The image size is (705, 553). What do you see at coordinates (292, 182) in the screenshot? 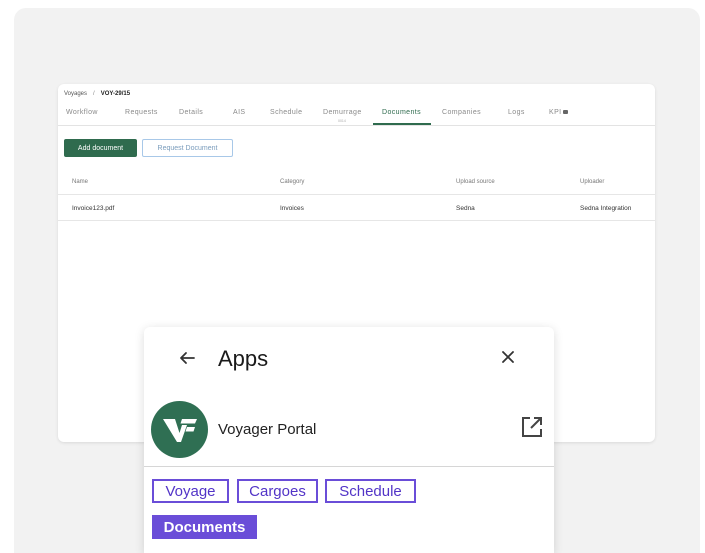
I see `column-header-category: Category` at bounding box center [292, 182].